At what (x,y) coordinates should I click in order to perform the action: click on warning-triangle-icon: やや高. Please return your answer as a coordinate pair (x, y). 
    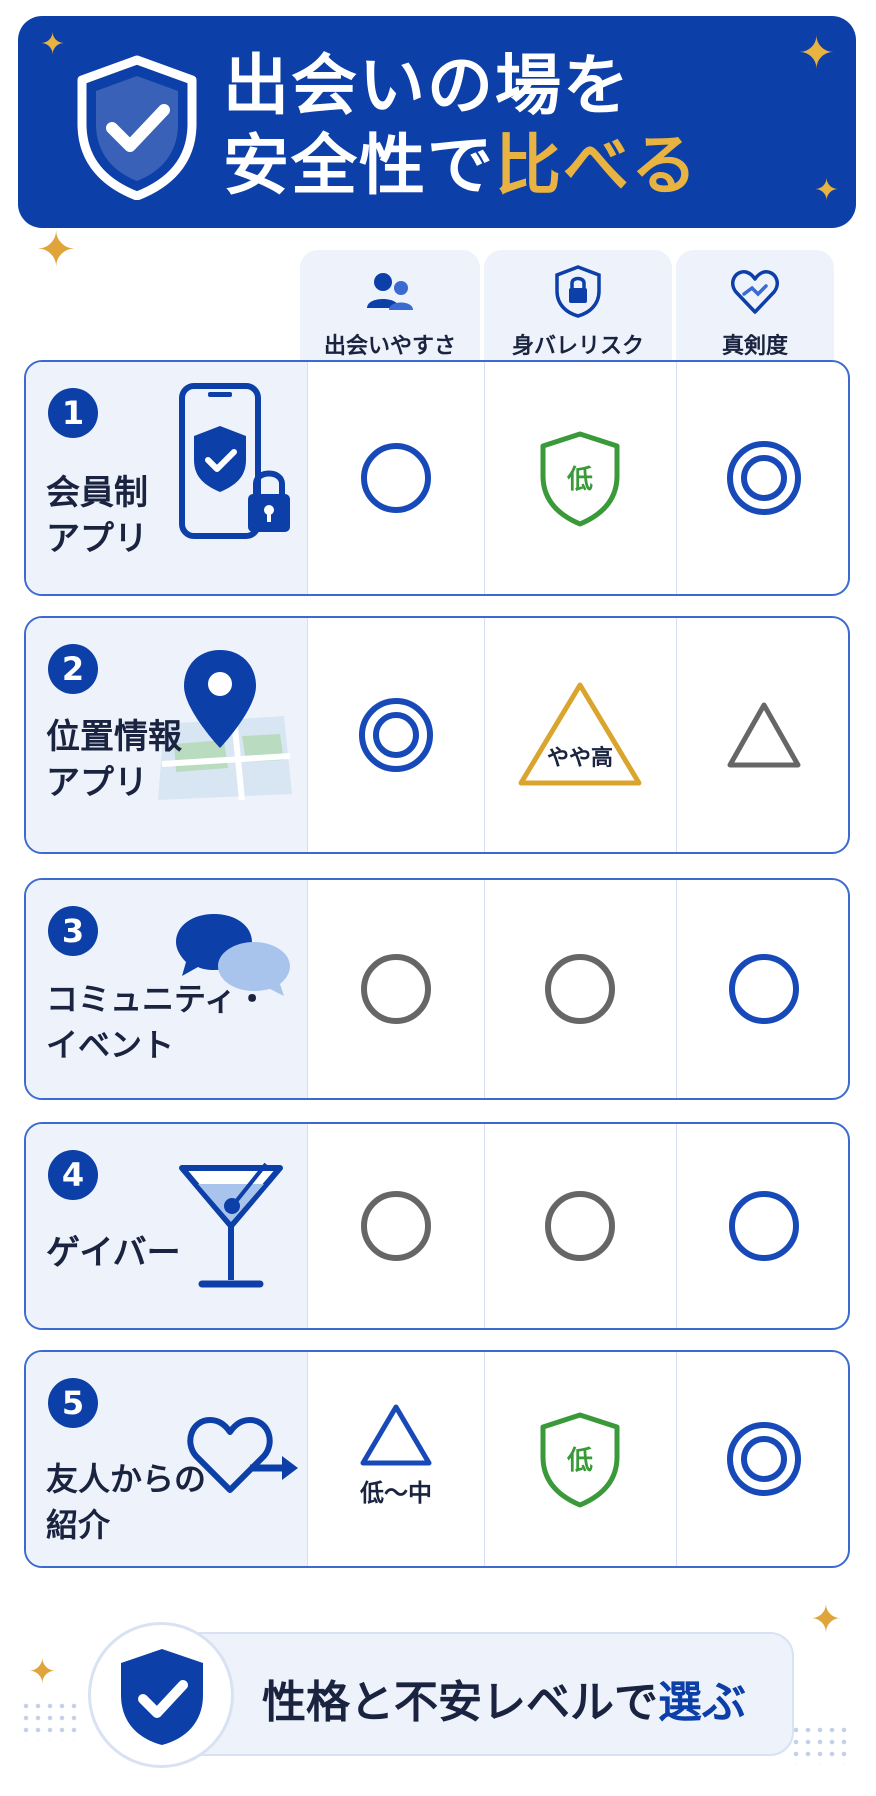
    Looking at the image, I should click on (580, 734).